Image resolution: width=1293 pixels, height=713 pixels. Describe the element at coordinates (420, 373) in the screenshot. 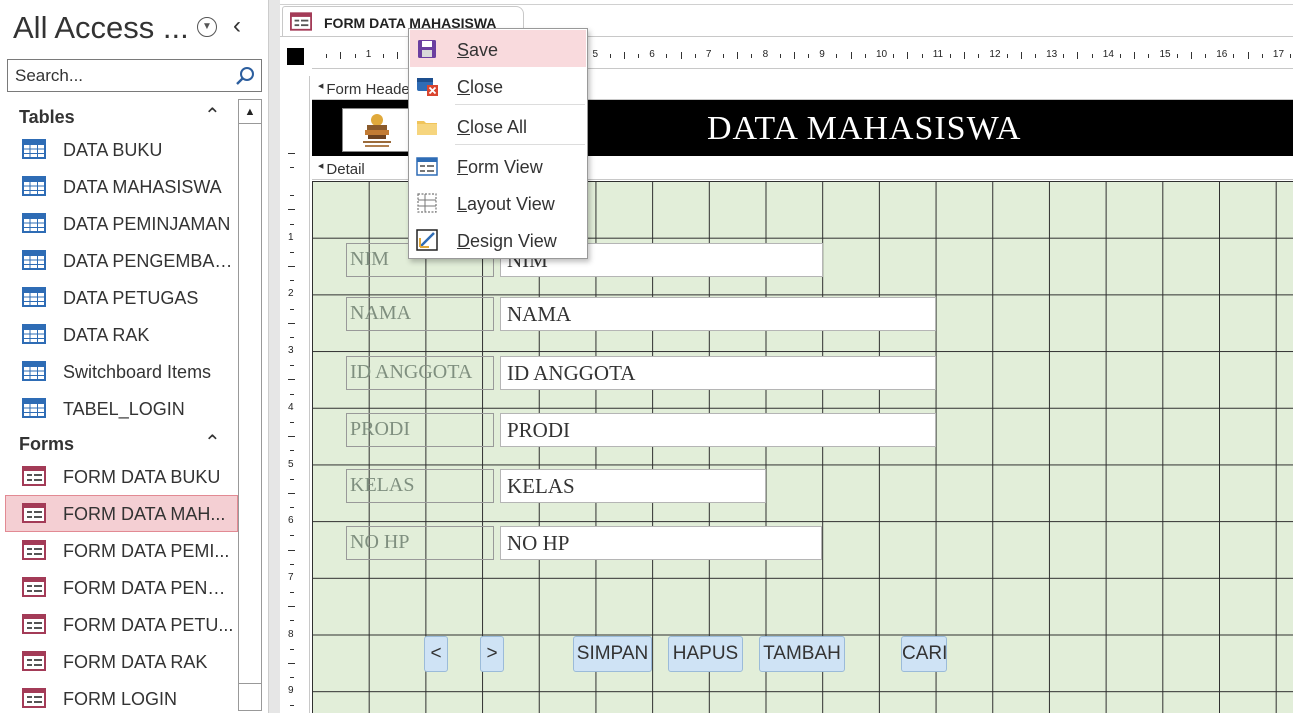

I see `field-label-id-anggota: ID ANGGOTA` at that location.